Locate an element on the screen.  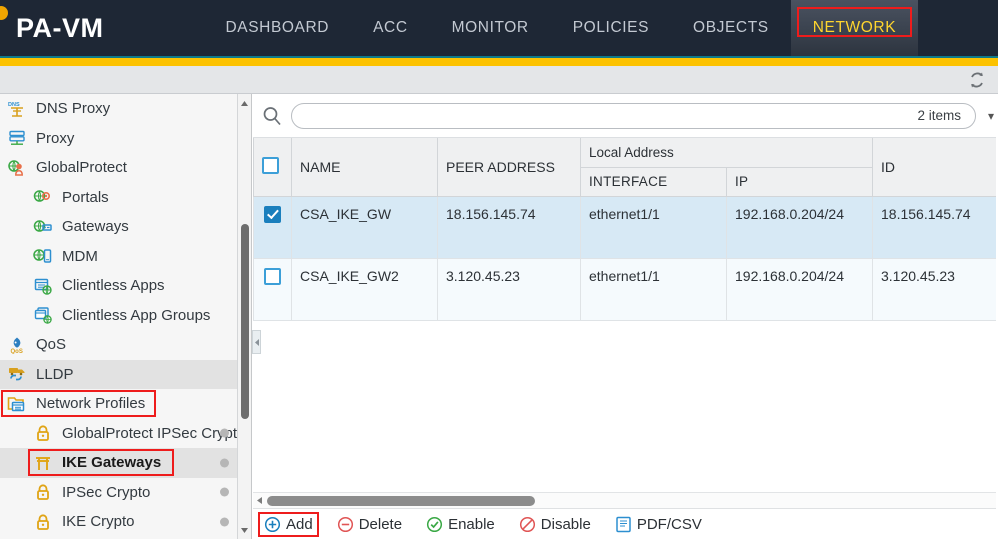
sidebar-item-label: QoS is located at coordinates (51, 345).